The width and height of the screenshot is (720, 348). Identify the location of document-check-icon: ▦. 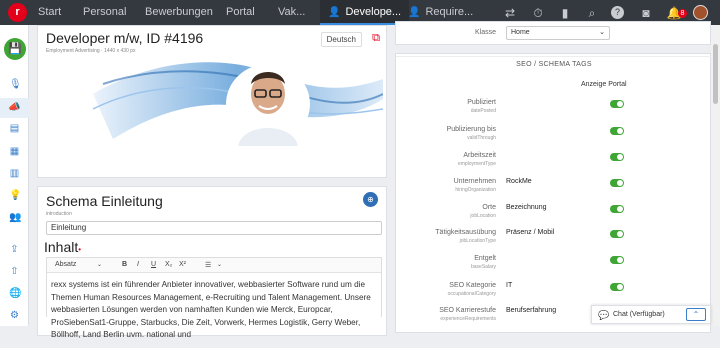
(14, 151).